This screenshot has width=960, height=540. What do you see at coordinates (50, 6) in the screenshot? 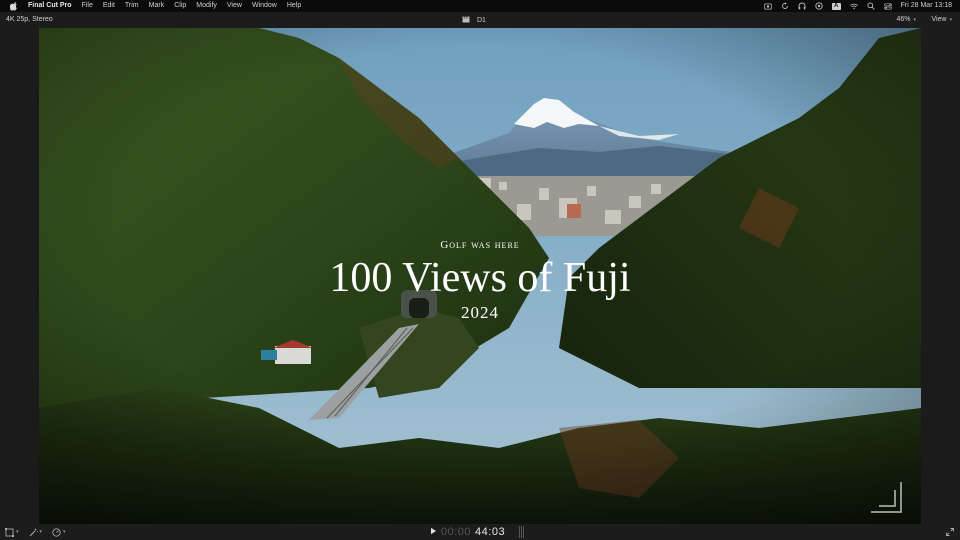
I see `app-menu: Final Cut Pro` at bounding box center [50, 6].